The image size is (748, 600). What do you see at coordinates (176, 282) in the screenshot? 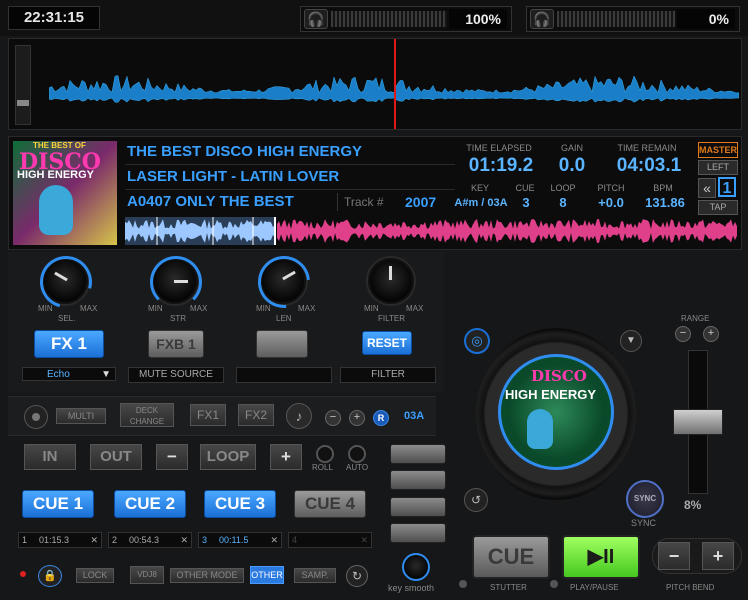
I see `str-knob` at bounding box center [176, 282].